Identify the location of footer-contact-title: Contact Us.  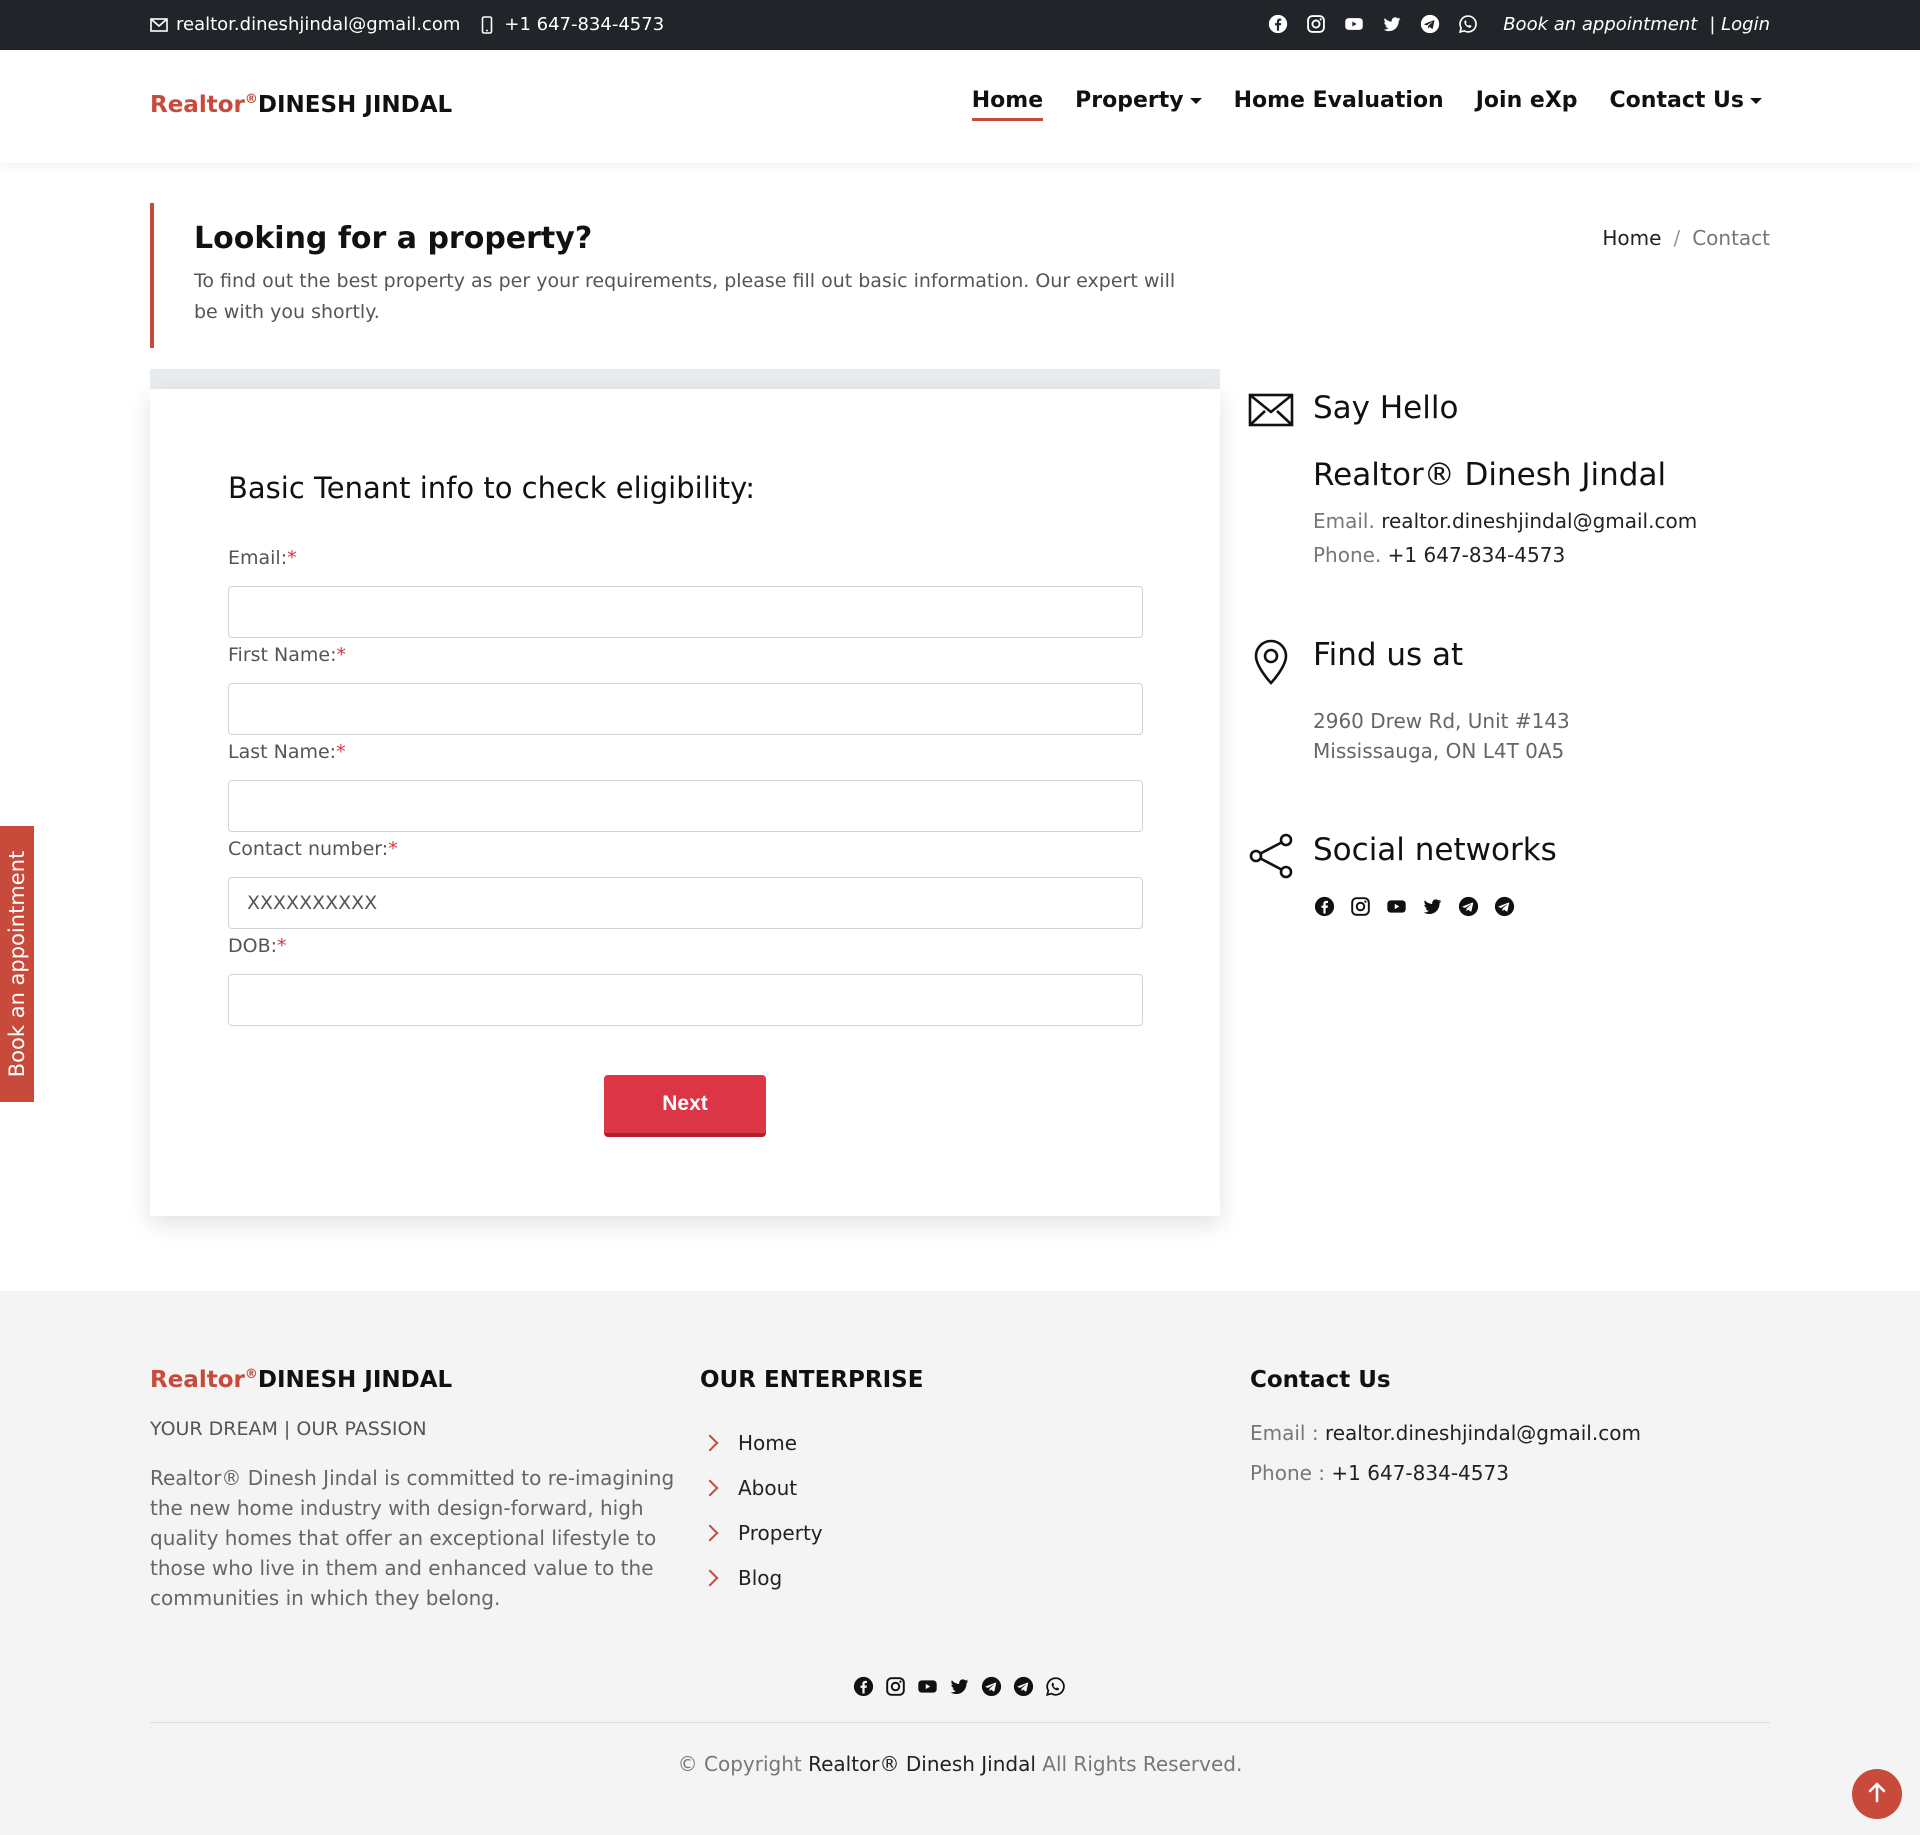
(1320, 1380).